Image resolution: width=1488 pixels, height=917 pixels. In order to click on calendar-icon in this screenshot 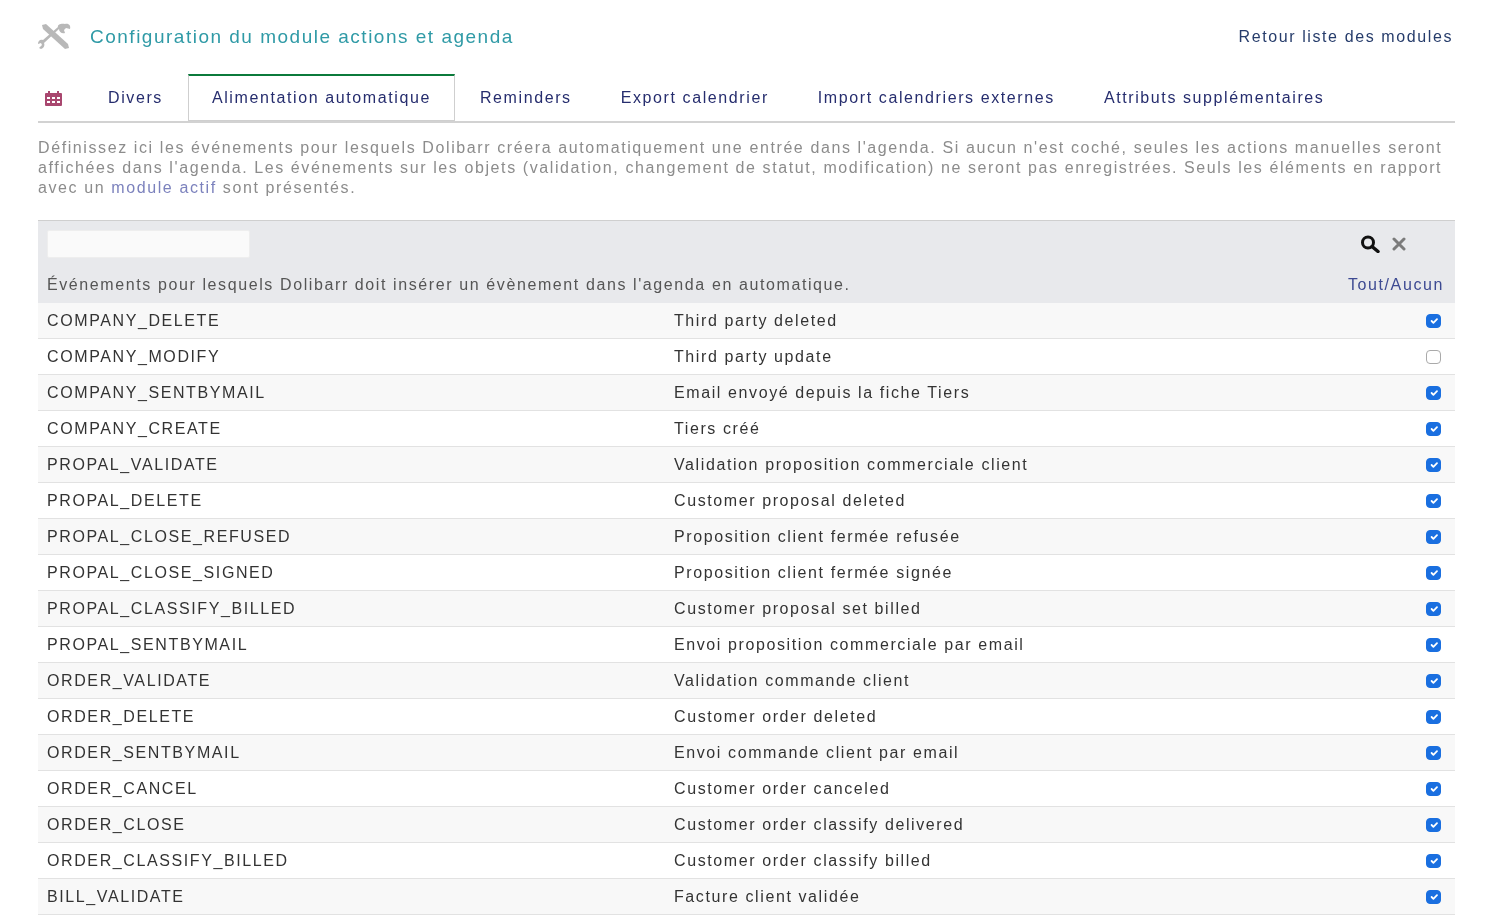, I will do `click(53, 98)`.